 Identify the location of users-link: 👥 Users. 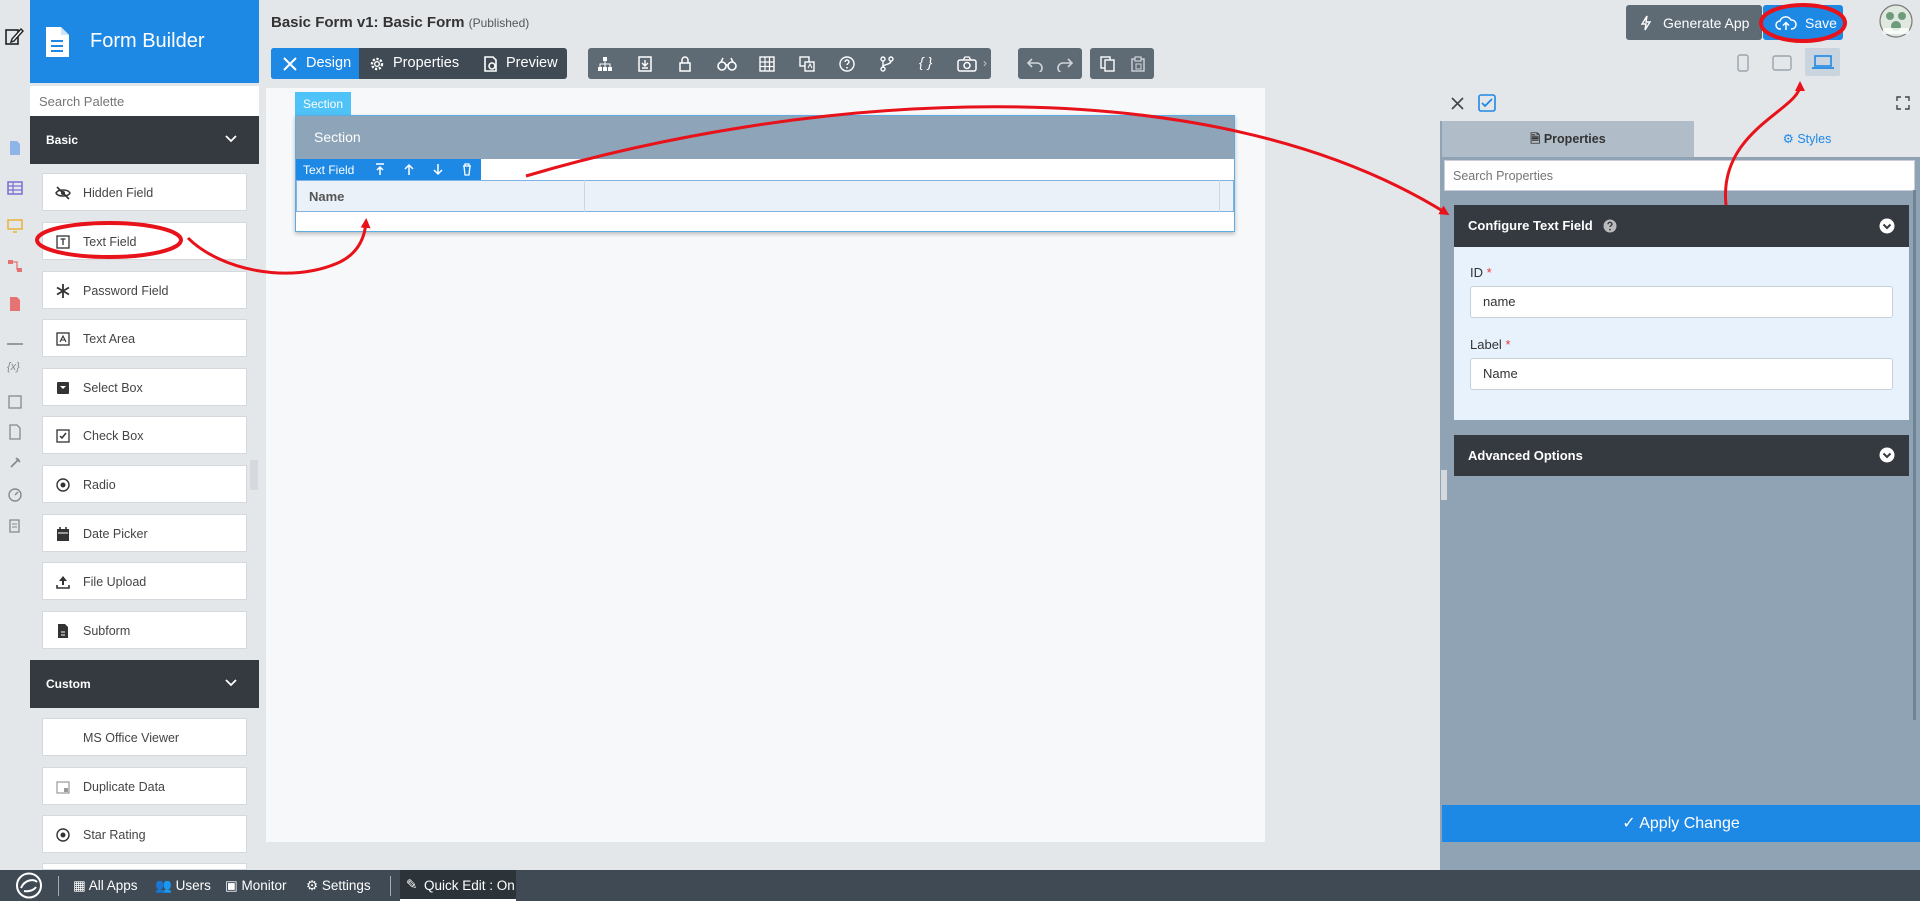
(183, 886).